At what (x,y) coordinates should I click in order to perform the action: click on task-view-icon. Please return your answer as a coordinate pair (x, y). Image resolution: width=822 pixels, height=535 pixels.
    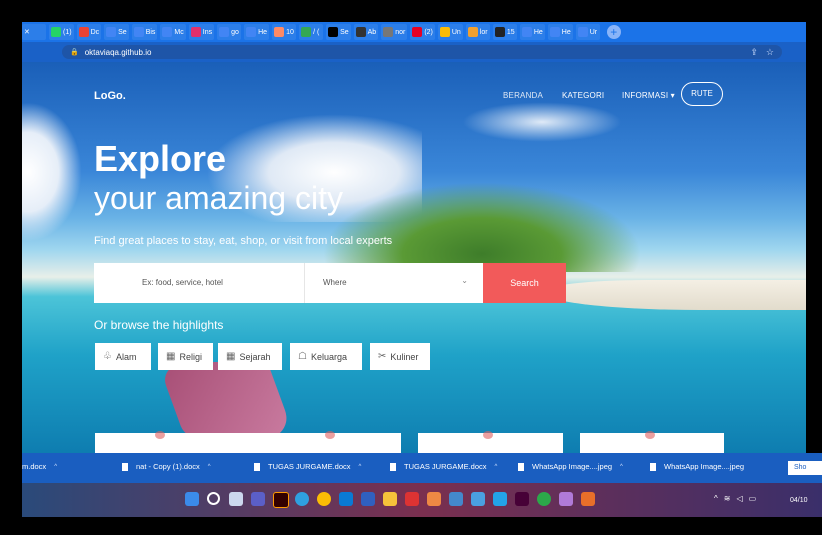
    Looking at the image, I should click on (236, 499).